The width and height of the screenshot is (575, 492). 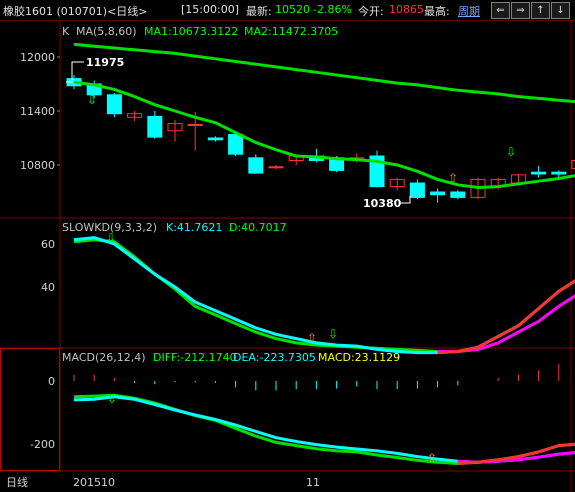 I want to click on ma2-line, so click(x=324, y=73).